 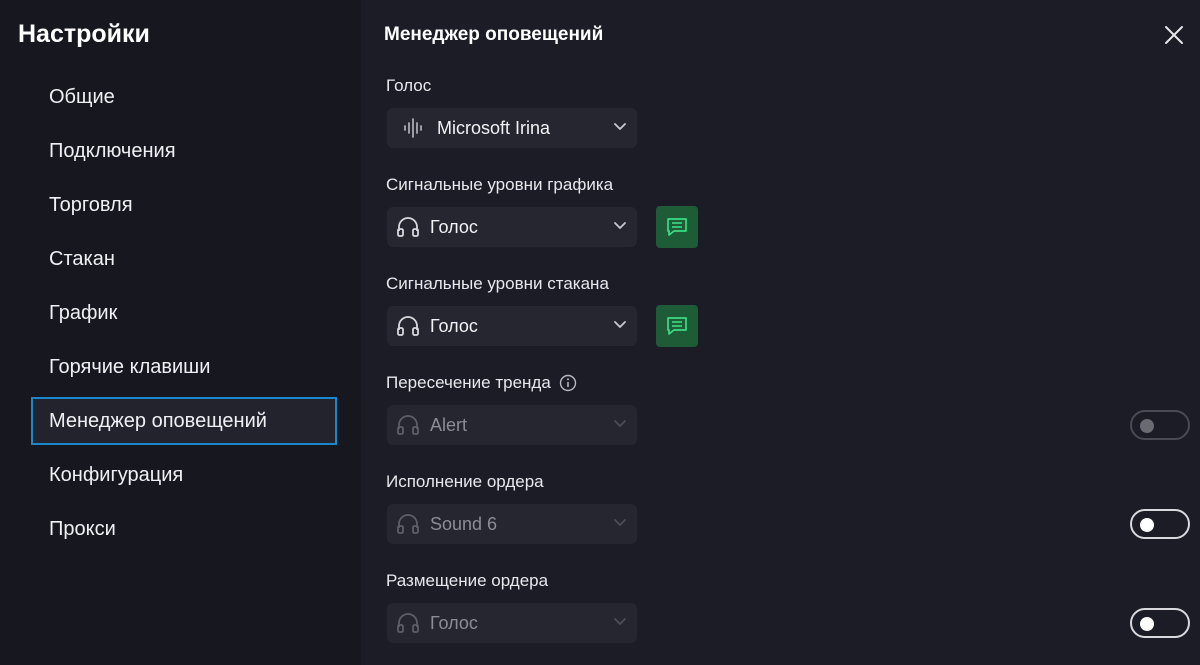 What do you see at coordinates (464, 523) in the screenshot?
I see `order-exec-value: Sound 6` at bounding box center [464, 523].